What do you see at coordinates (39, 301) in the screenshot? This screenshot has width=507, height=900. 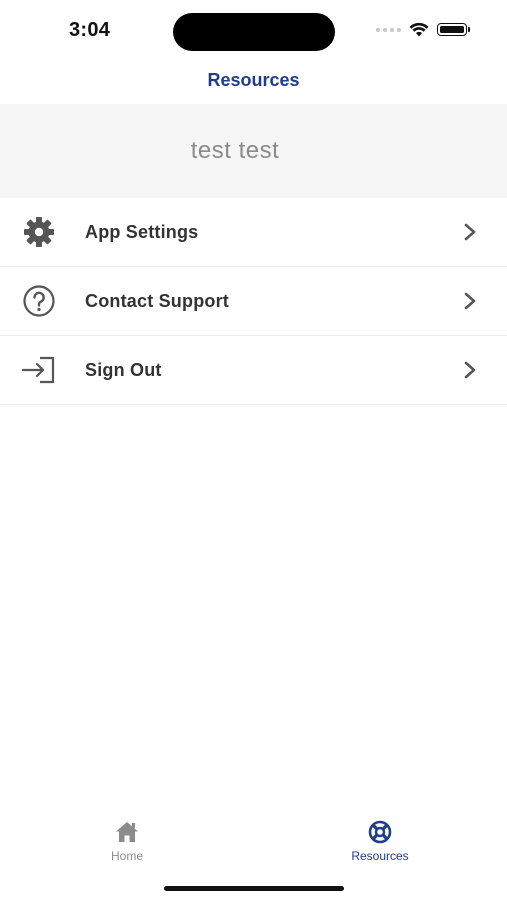 I see `question-circle-icon` at bounding box center [39, 301].